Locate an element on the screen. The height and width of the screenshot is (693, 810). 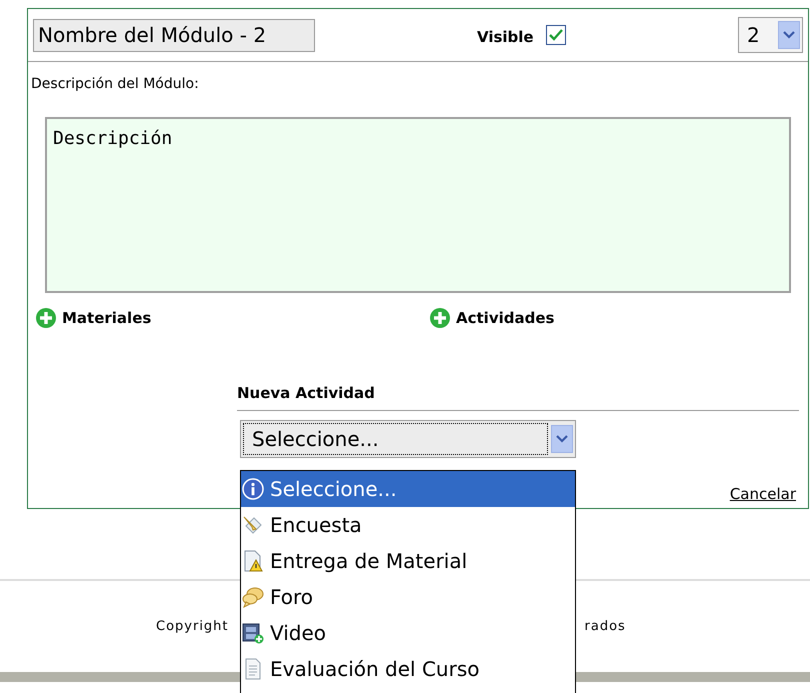
document-warning-icon is located at coordinates (253, 561).